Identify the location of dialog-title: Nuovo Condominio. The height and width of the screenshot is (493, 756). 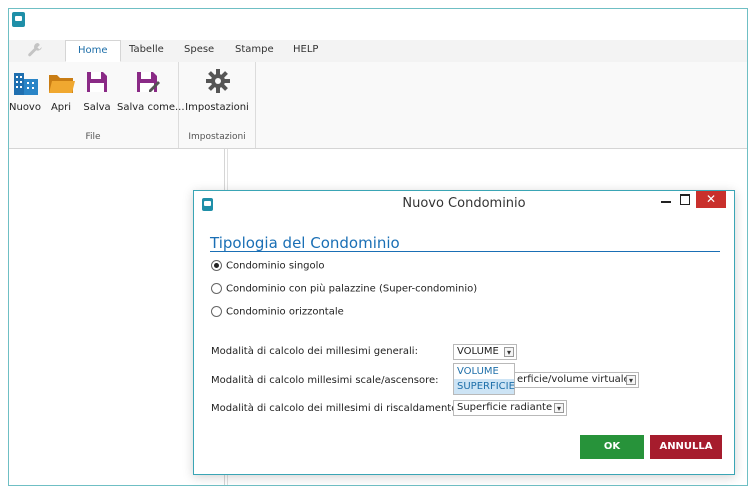
(464, 203).